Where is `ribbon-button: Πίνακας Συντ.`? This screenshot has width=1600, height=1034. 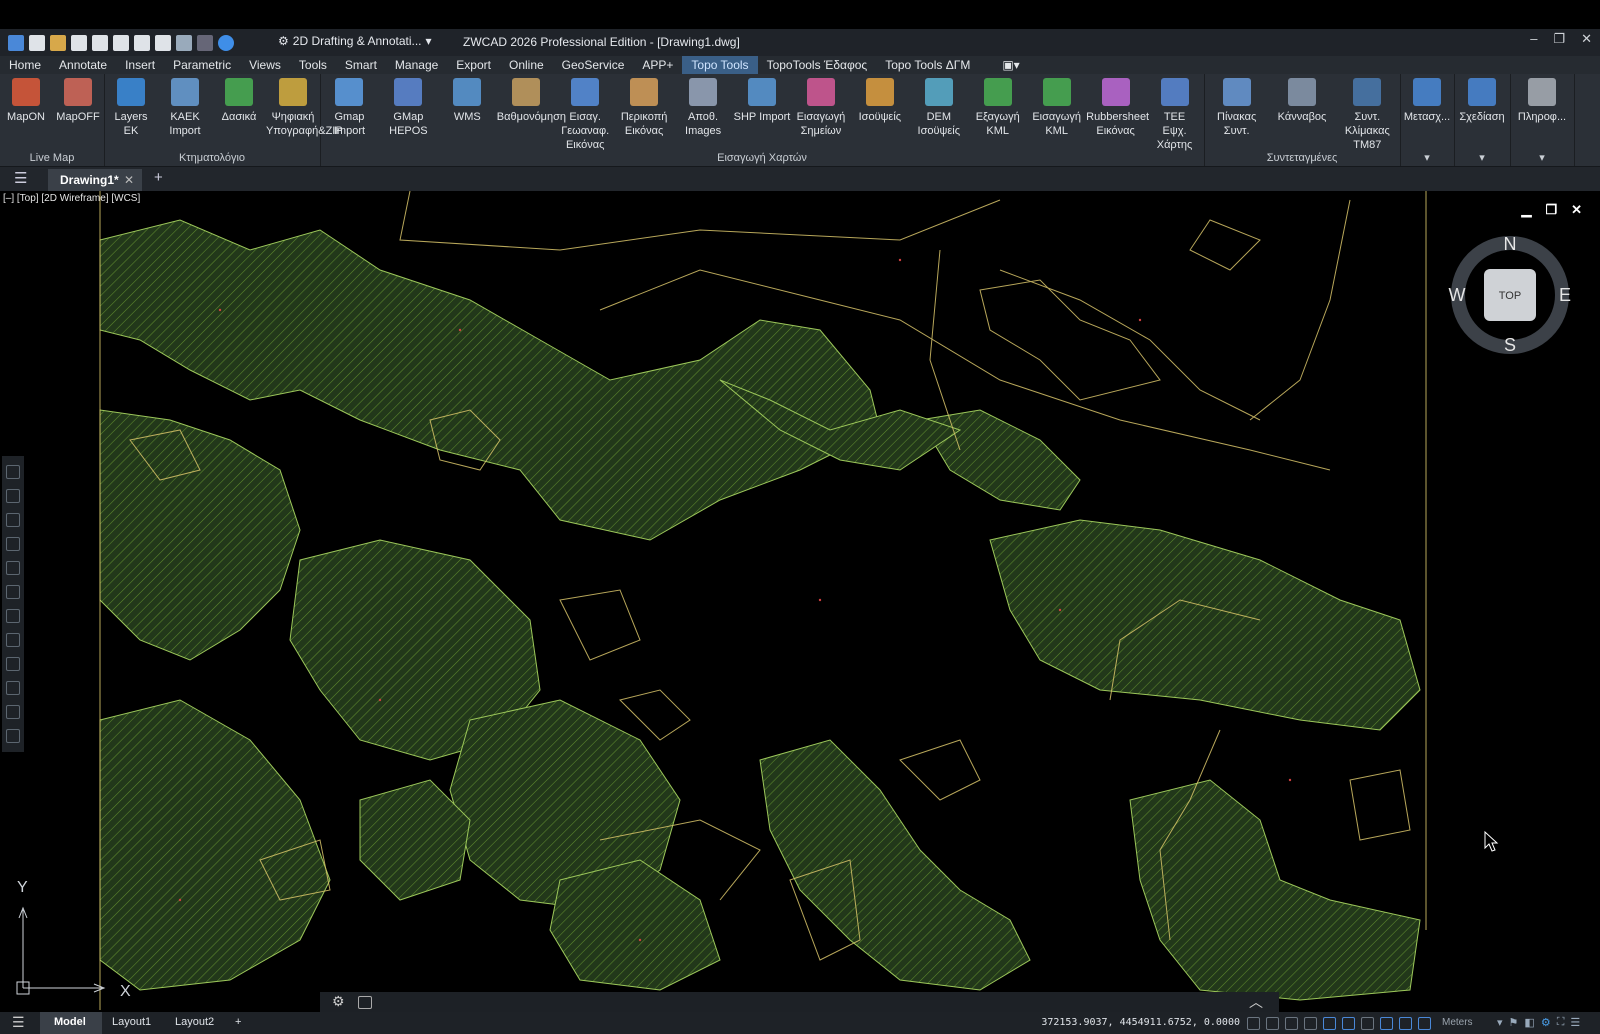
ribbon-button: Πίνακας Συντ. is located at coordinates (1236, 108).